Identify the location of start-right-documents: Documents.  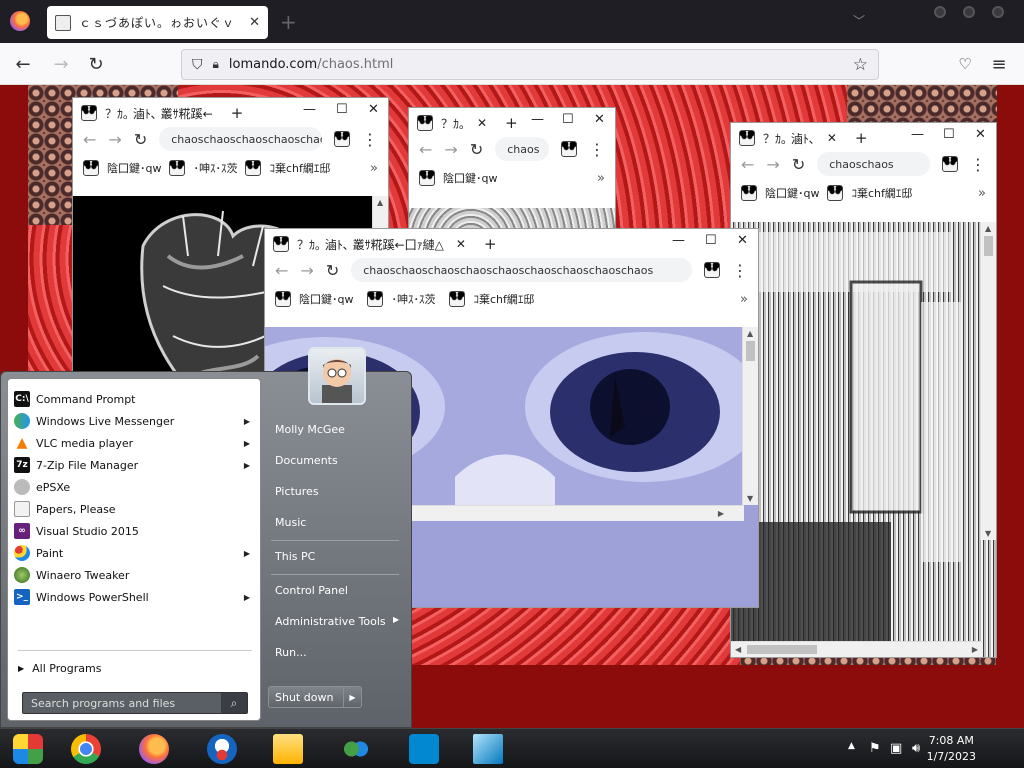
(306, 460).